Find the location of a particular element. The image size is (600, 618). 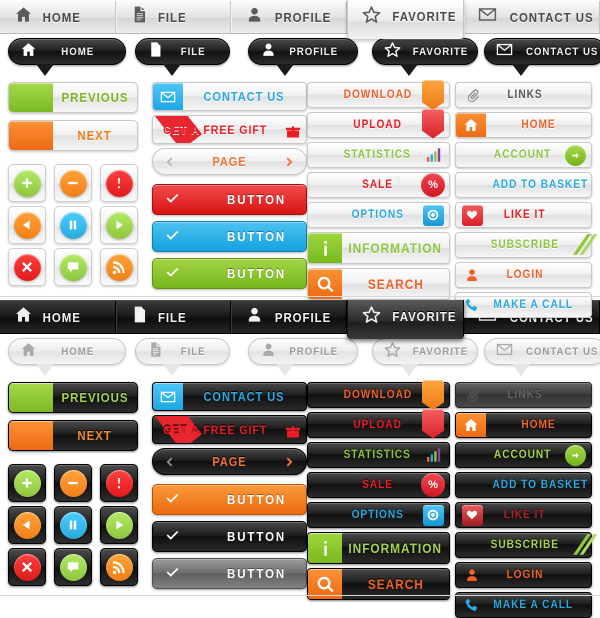

pagination-label-area: PAGE is located at coordinates (229, 162).